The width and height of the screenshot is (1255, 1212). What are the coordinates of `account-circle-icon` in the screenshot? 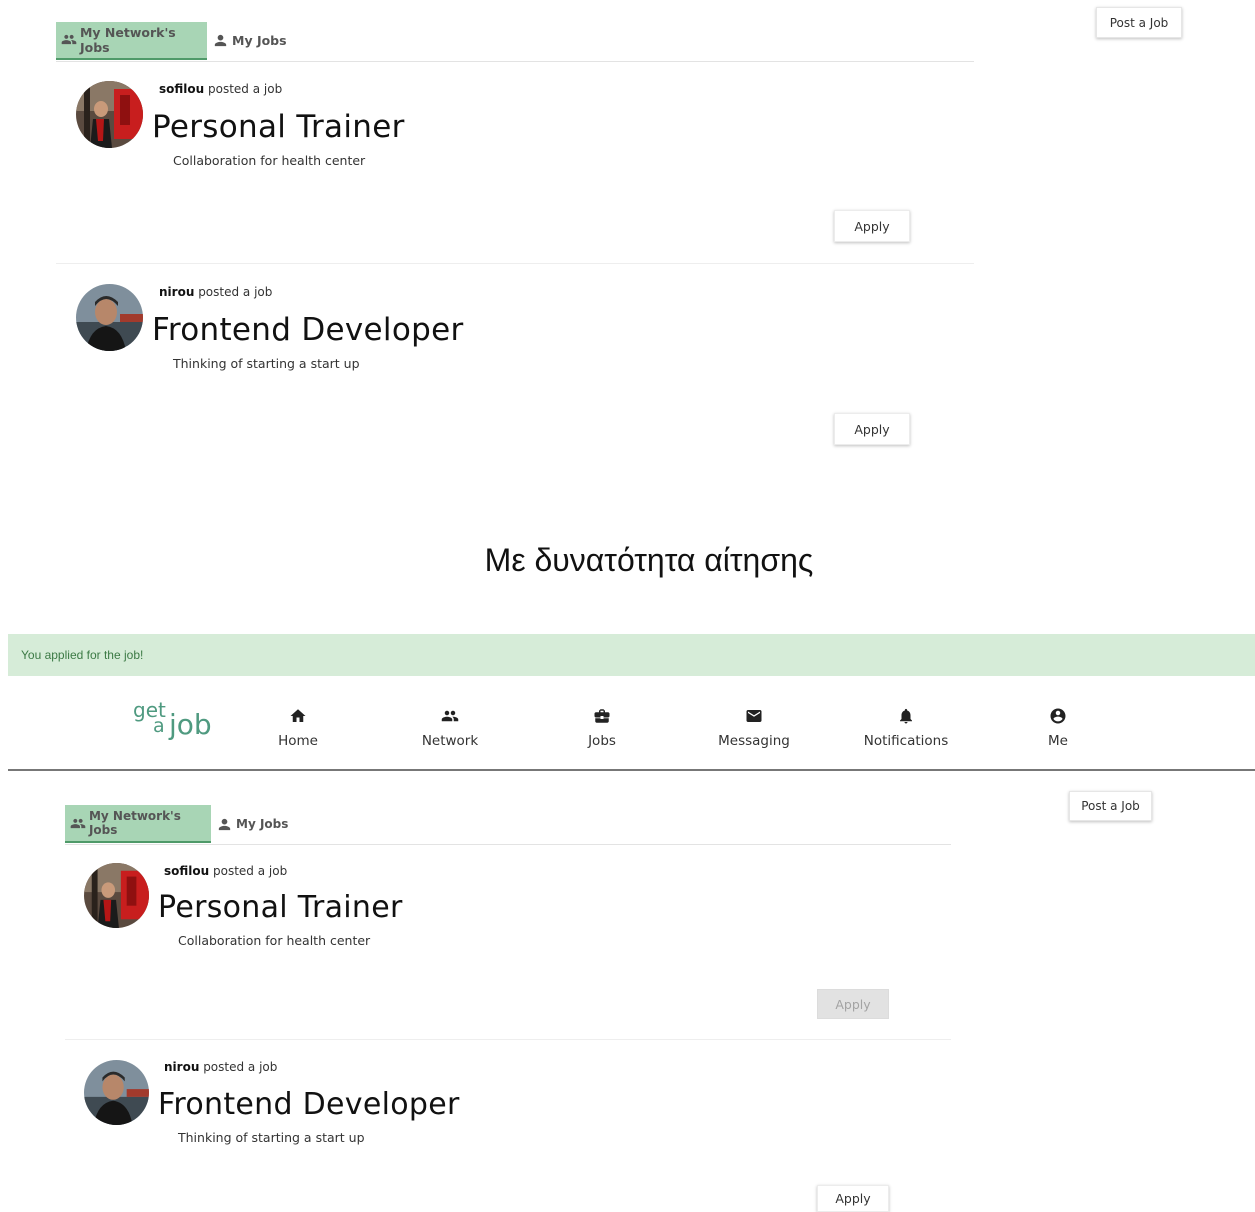 It's located at (1058, 716).